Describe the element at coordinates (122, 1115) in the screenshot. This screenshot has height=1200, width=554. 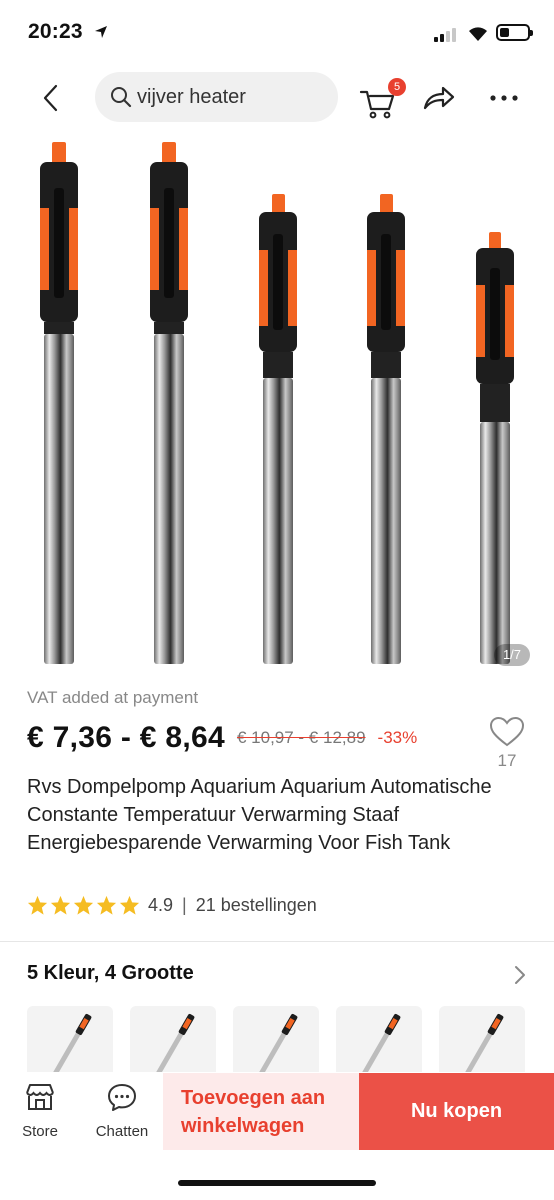
I see `chat-button: Chatten` at that location.